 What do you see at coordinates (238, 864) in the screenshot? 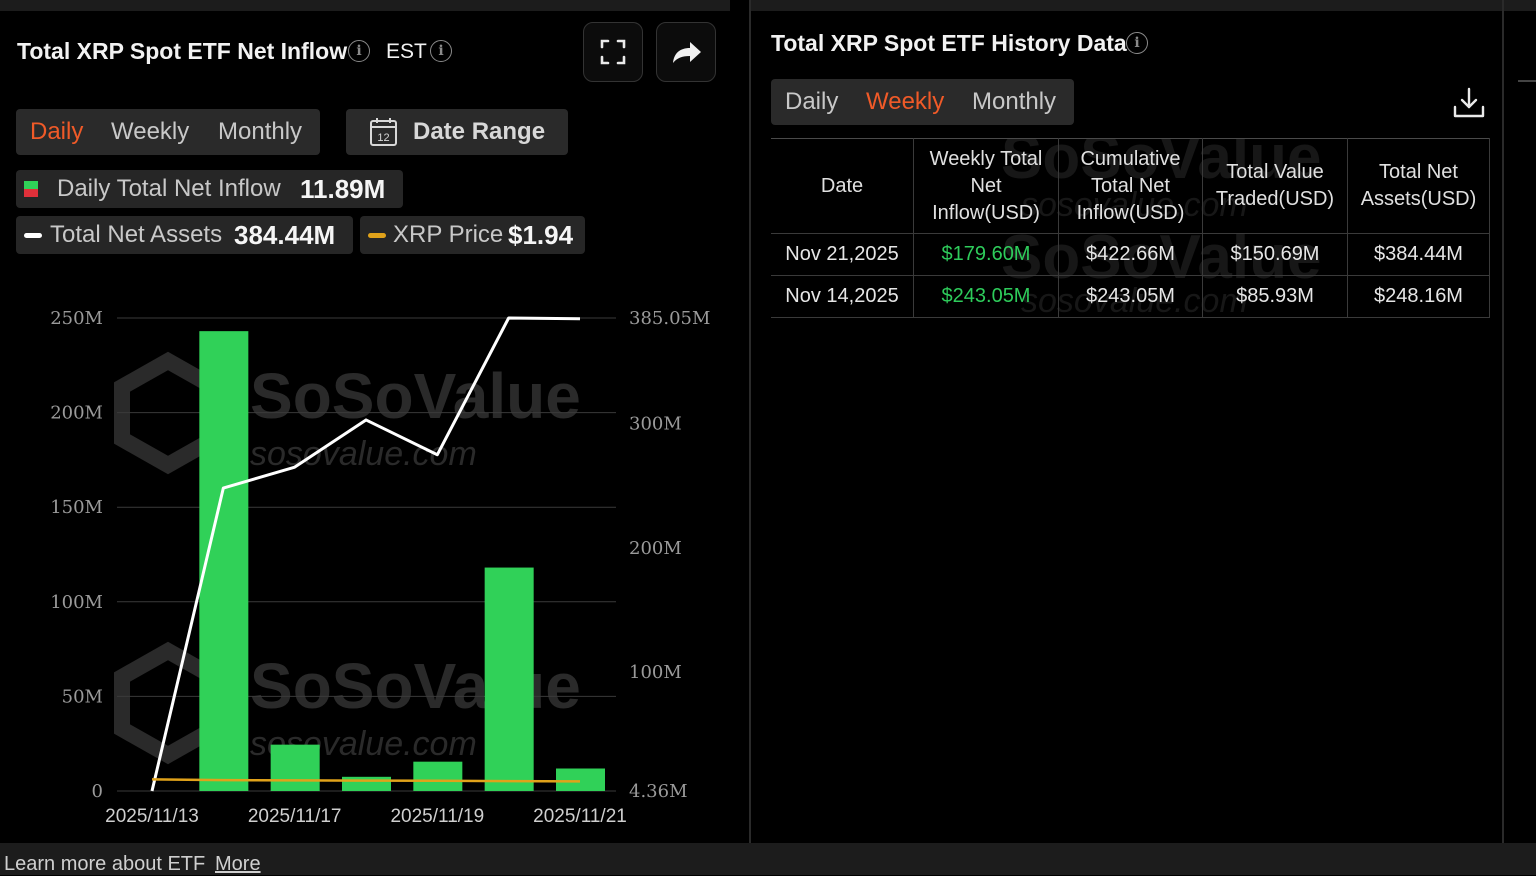
I see `footer-more-link: More` at bounding box center [238, 864].